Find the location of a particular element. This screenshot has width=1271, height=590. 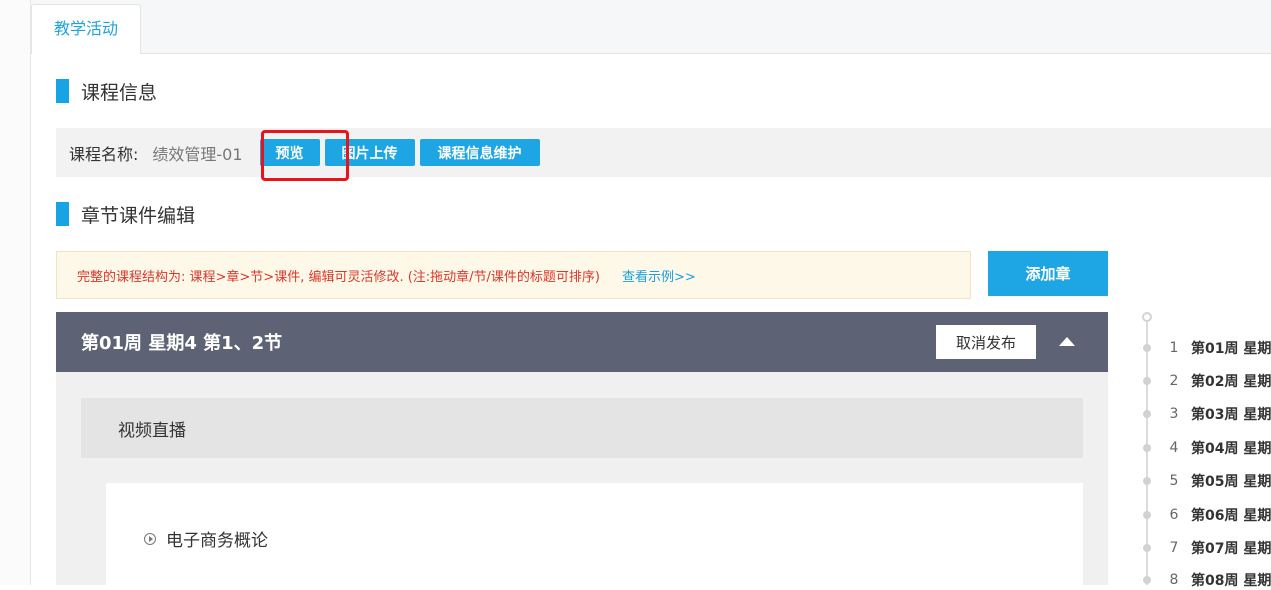

course-info-heading: 课程信息 is located at coordinates (106, 91).